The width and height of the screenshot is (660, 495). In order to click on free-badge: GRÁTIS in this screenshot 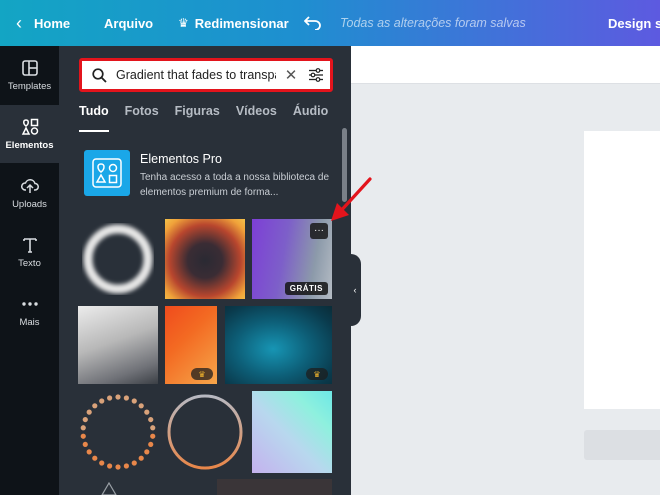, I will do `click(306, 288)`.